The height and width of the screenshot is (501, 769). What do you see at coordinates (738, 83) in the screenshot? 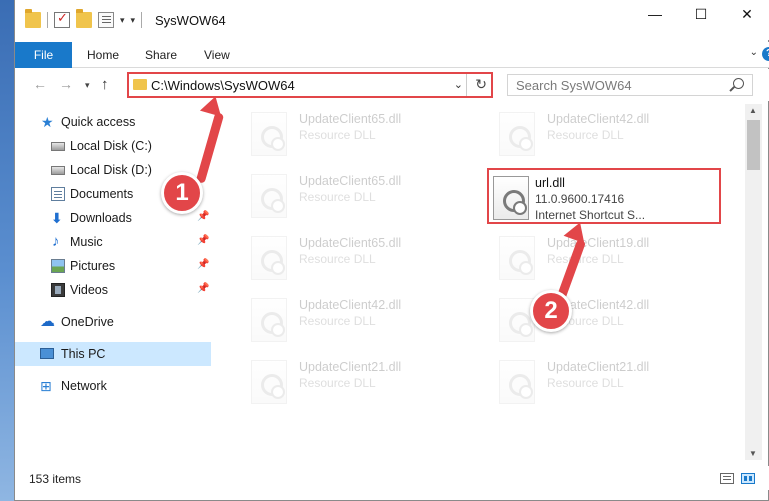
I see `search-icon` at bounding box center [738, 83].